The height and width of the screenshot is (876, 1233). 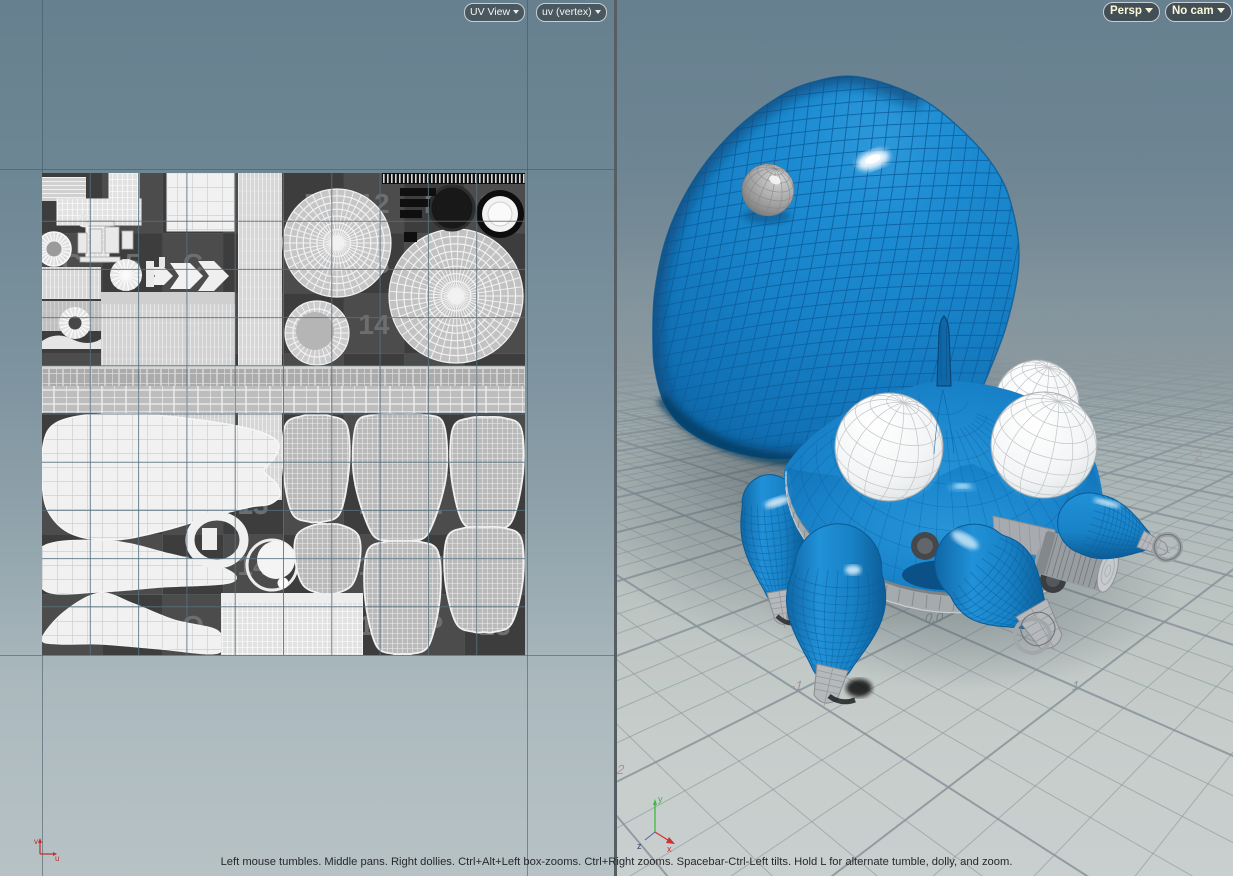 I want to click on svg-text: y, so click(x=660, y=799).